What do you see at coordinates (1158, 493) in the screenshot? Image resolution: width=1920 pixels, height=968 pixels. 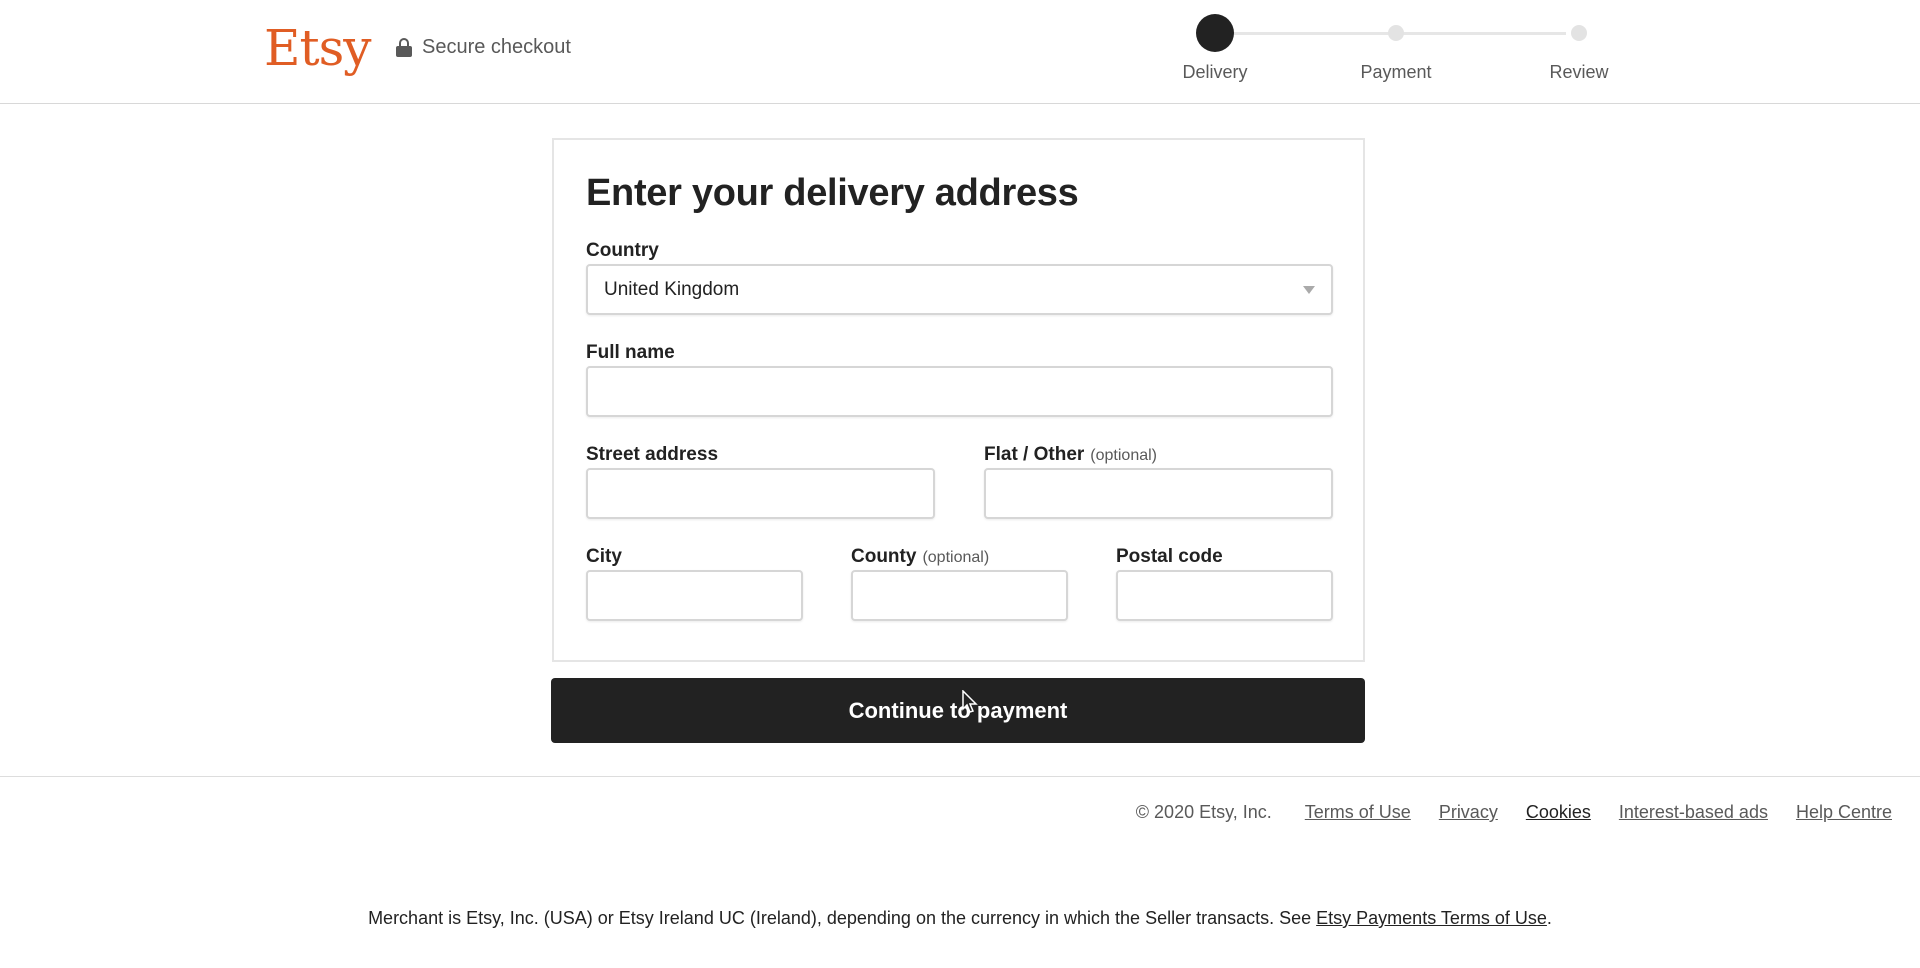 I see `flat-other-input` at bounding box center [1158, 493].